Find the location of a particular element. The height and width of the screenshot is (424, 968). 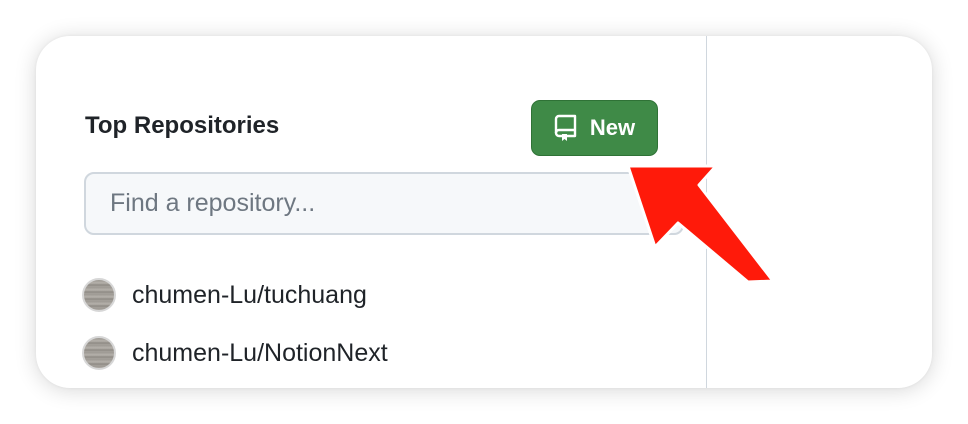

repo-icon is located at coordinates (565, 127).